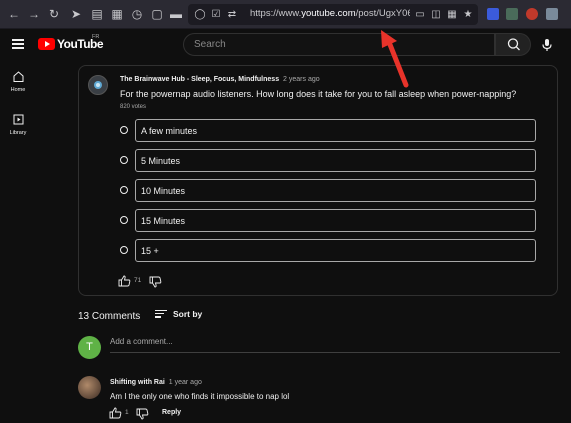 Image resolution: width=571 pixels, height=423 pixels. Describe the element at coordinates (97, 14) in the screenshot. I see `toolbar-icon: ▤` at that location.